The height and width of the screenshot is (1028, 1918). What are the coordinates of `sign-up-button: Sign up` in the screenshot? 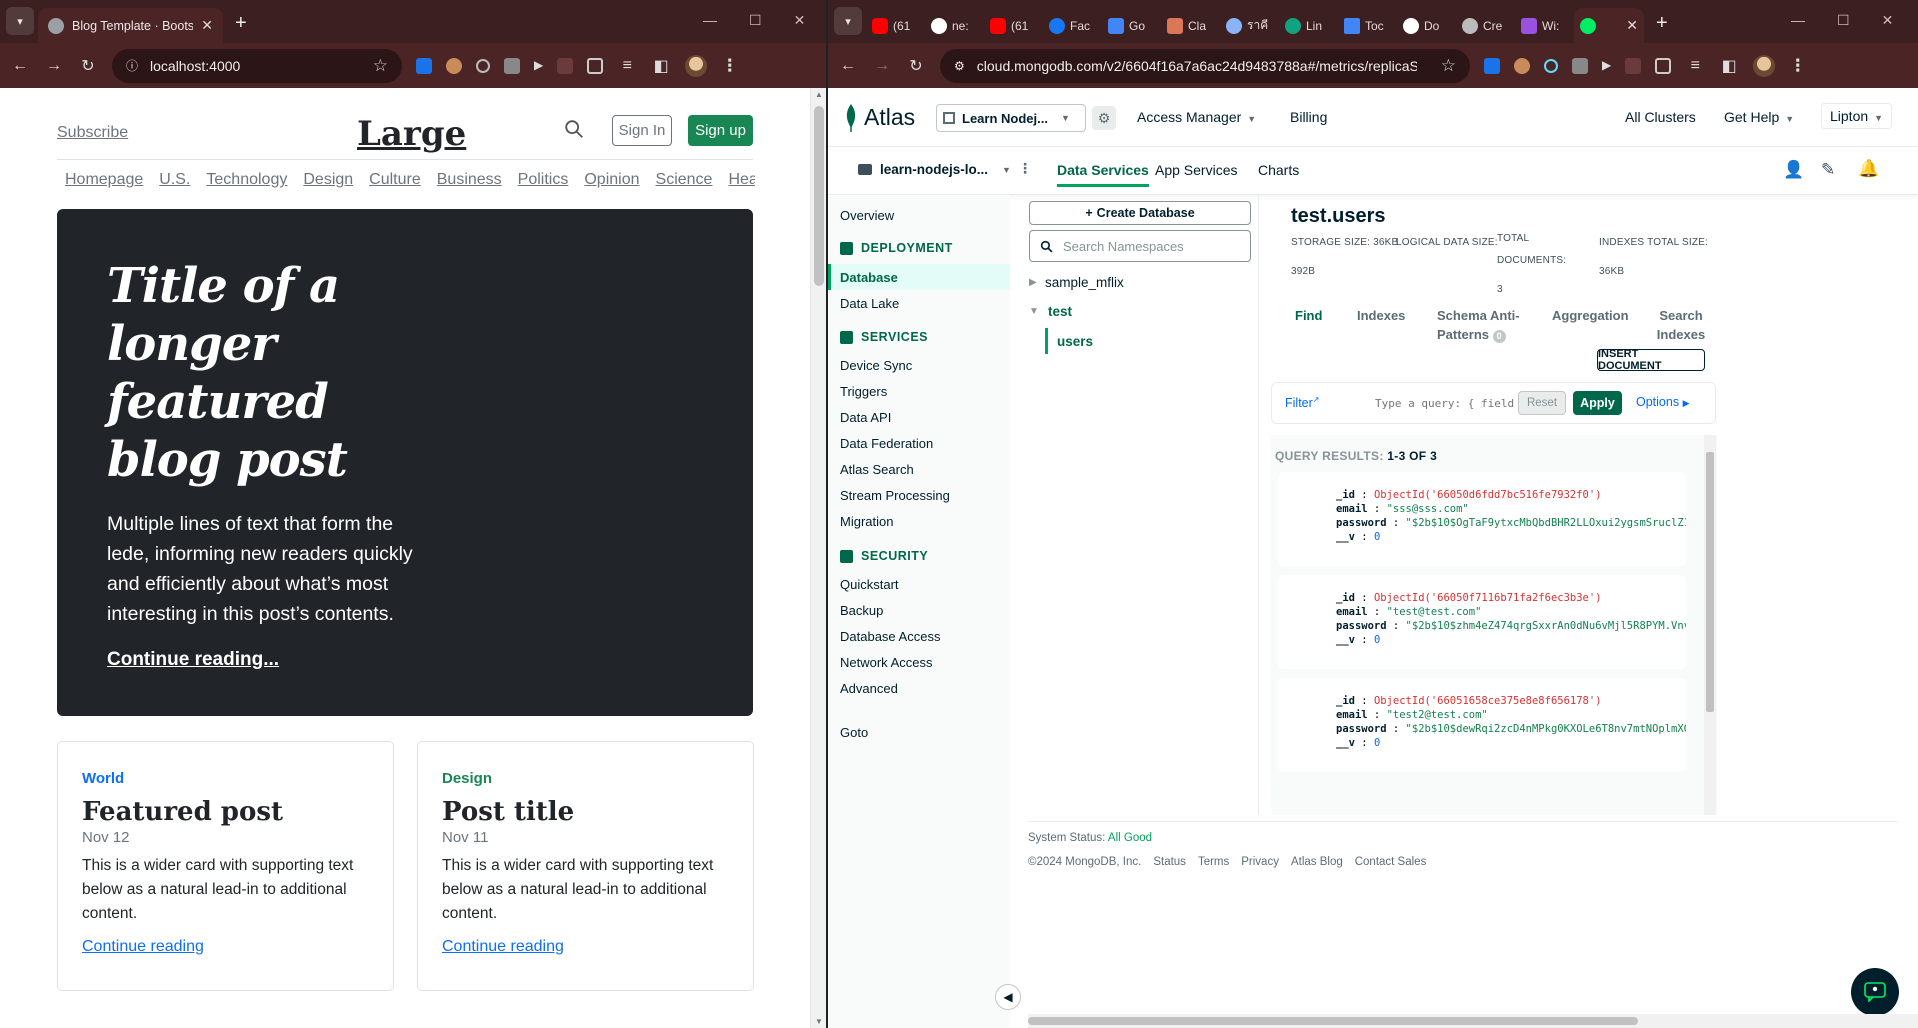 It's located at (720, 130).